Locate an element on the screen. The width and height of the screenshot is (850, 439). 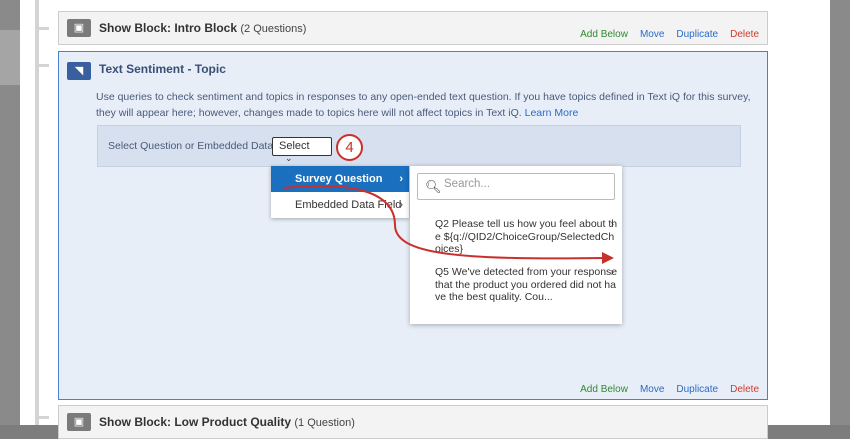
block-title: Show Block: Low Product Quality is located at coordinates (195, 422).